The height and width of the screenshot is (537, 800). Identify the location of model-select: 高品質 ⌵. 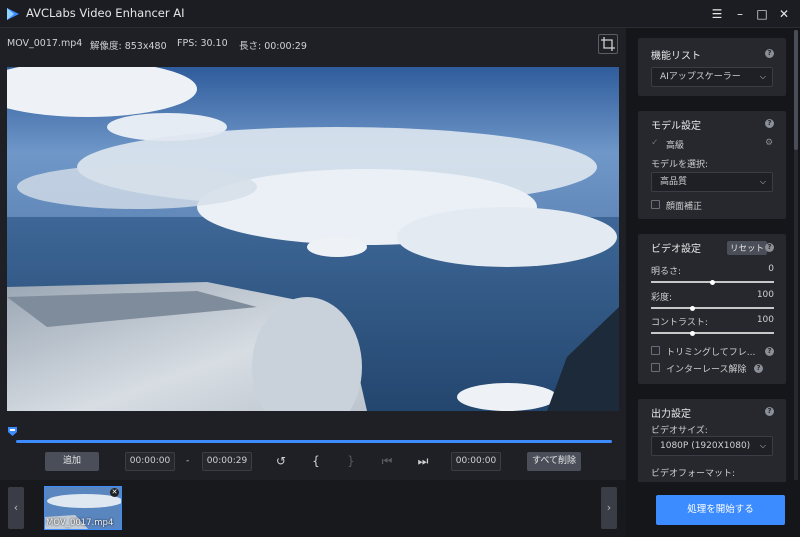
(712, 182).